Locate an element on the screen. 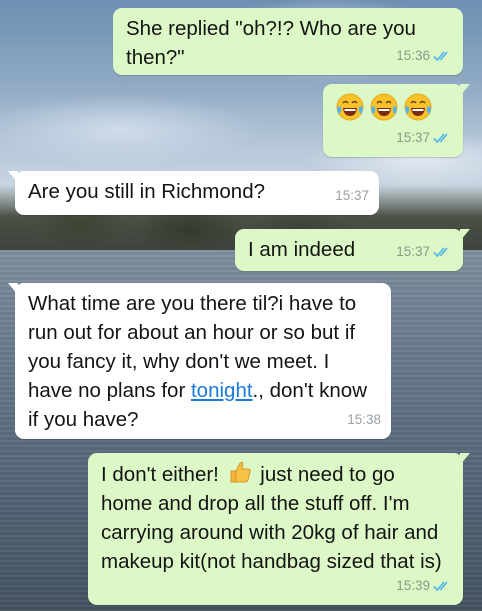 The height and width of the screenshot is (611, 482). message-meta: 15:36 is located at coordinates (424, 55).